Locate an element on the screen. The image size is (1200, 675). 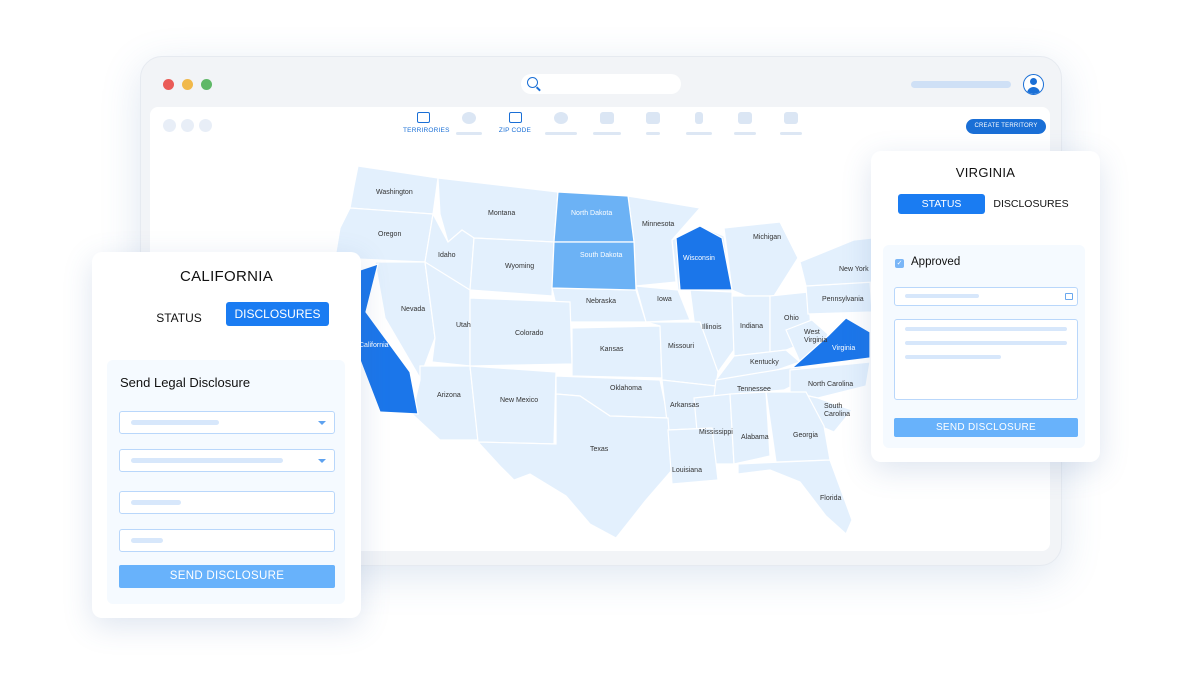
label-montana: Montana is located at coordinates (502, 213).